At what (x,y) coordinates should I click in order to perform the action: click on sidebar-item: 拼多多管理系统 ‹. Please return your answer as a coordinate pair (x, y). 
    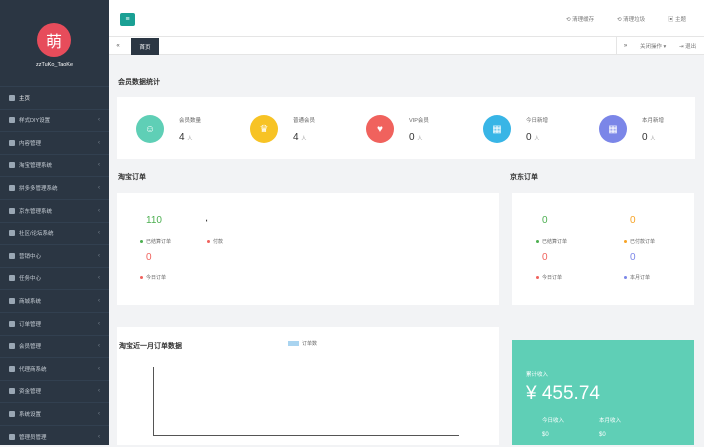
    Looking at the image, I should click on (54, 187).